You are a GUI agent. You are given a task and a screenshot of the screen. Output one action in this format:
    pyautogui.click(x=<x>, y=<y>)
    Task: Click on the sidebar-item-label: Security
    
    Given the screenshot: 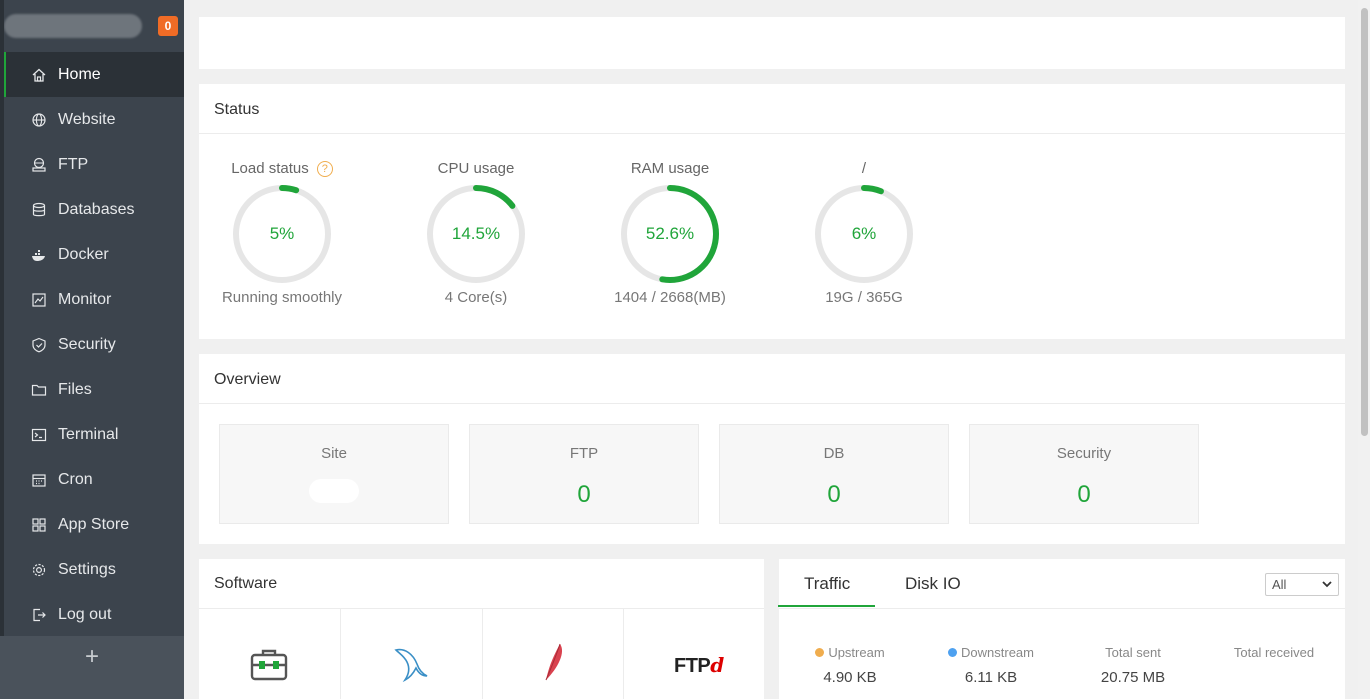 What is the action you would take?
    pyautogui.click(x=87, y=344)
    